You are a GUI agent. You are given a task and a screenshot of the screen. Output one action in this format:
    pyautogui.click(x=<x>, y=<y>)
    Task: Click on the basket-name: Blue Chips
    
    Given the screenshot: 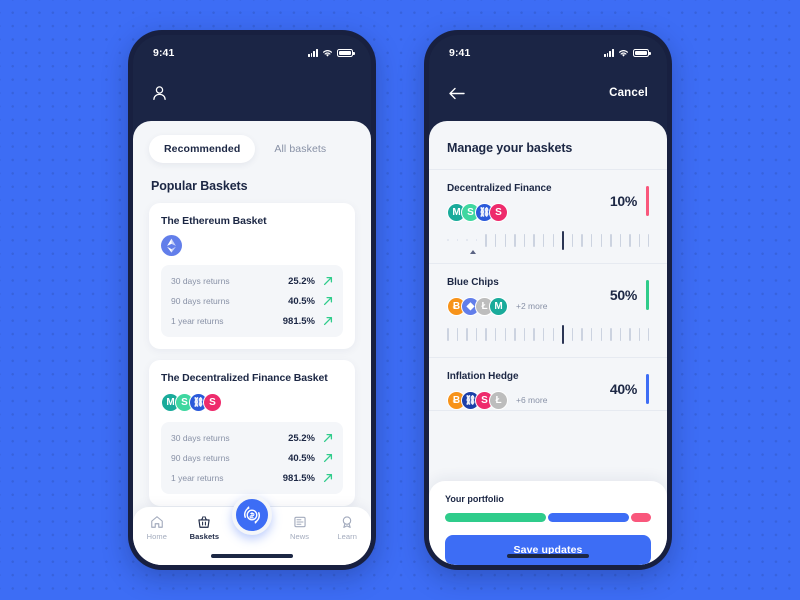 What is the action you would take?
    pyautogui.click(x=473, y=282)
    